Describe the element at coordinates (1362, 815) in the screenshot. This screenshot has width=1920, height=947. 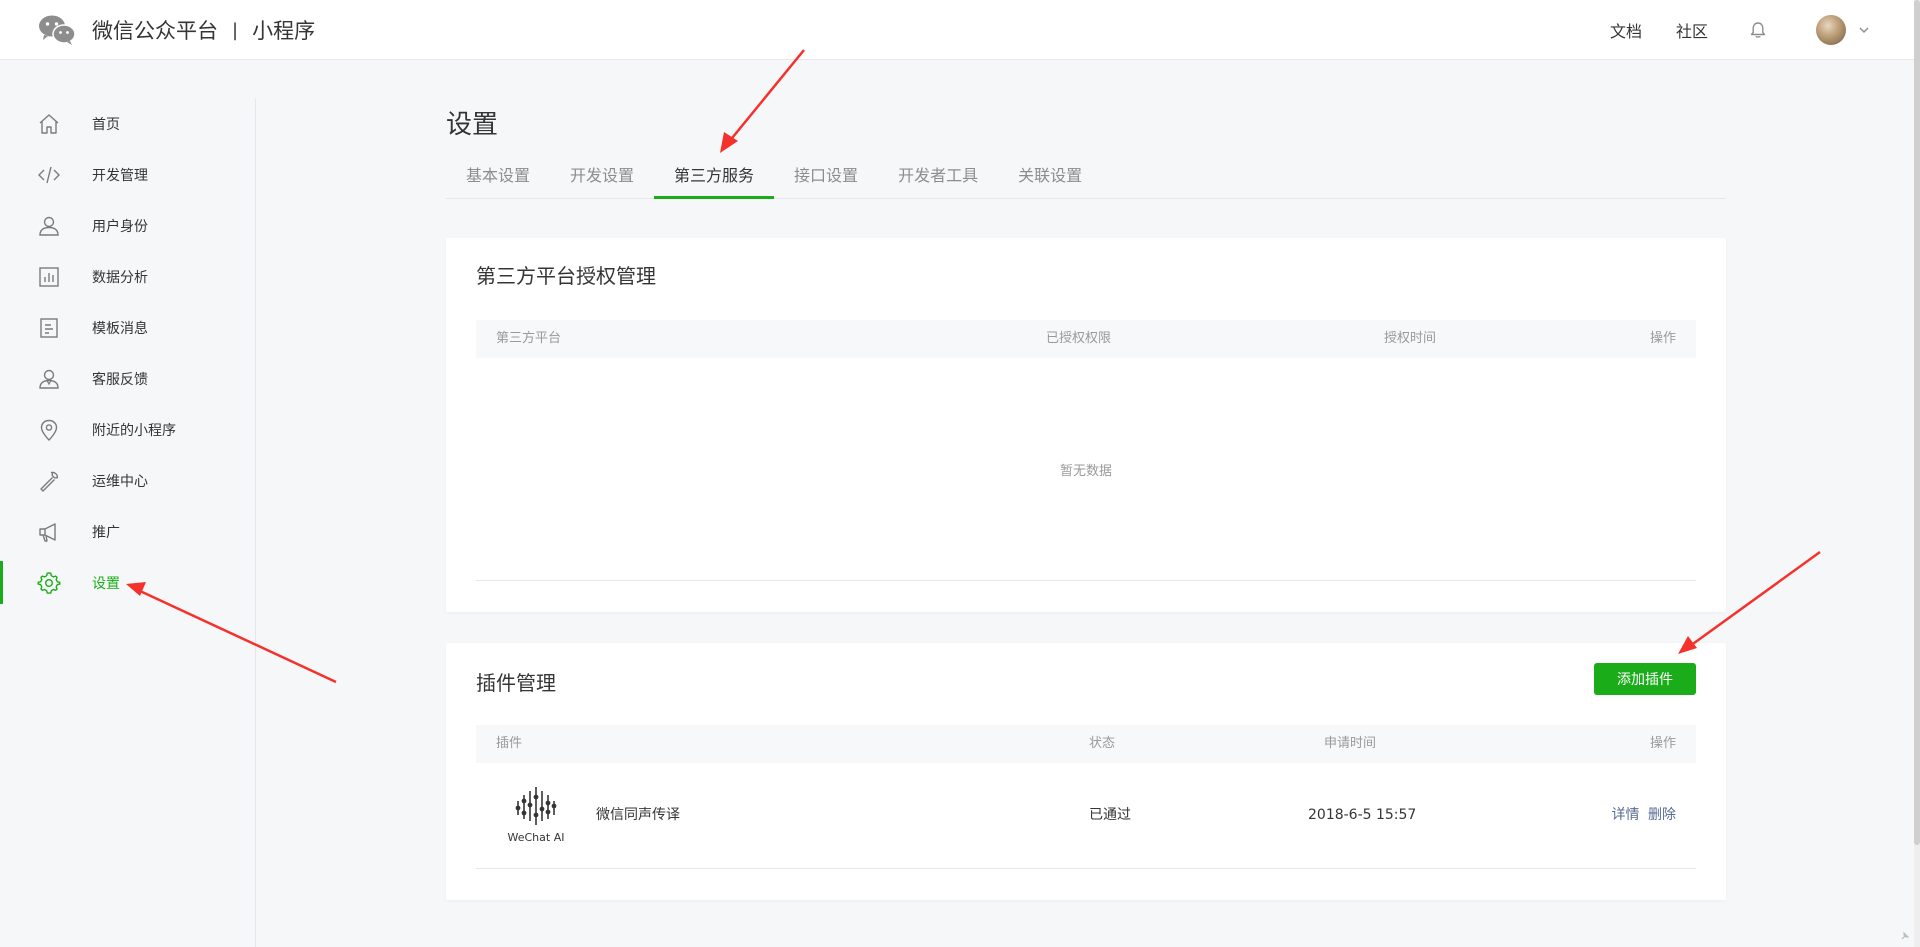
I see `plugin-apply-time: 2018-6-5 15:57` at that location.